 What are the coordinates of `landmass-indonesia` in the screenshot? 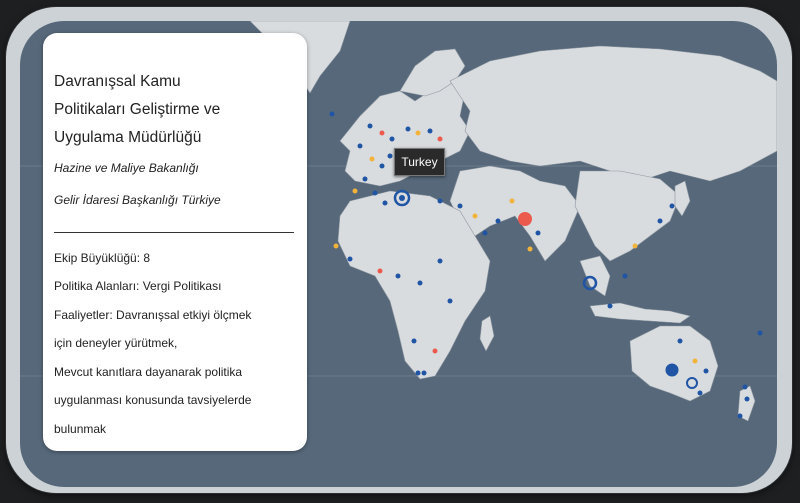 It's located at (640, 313).